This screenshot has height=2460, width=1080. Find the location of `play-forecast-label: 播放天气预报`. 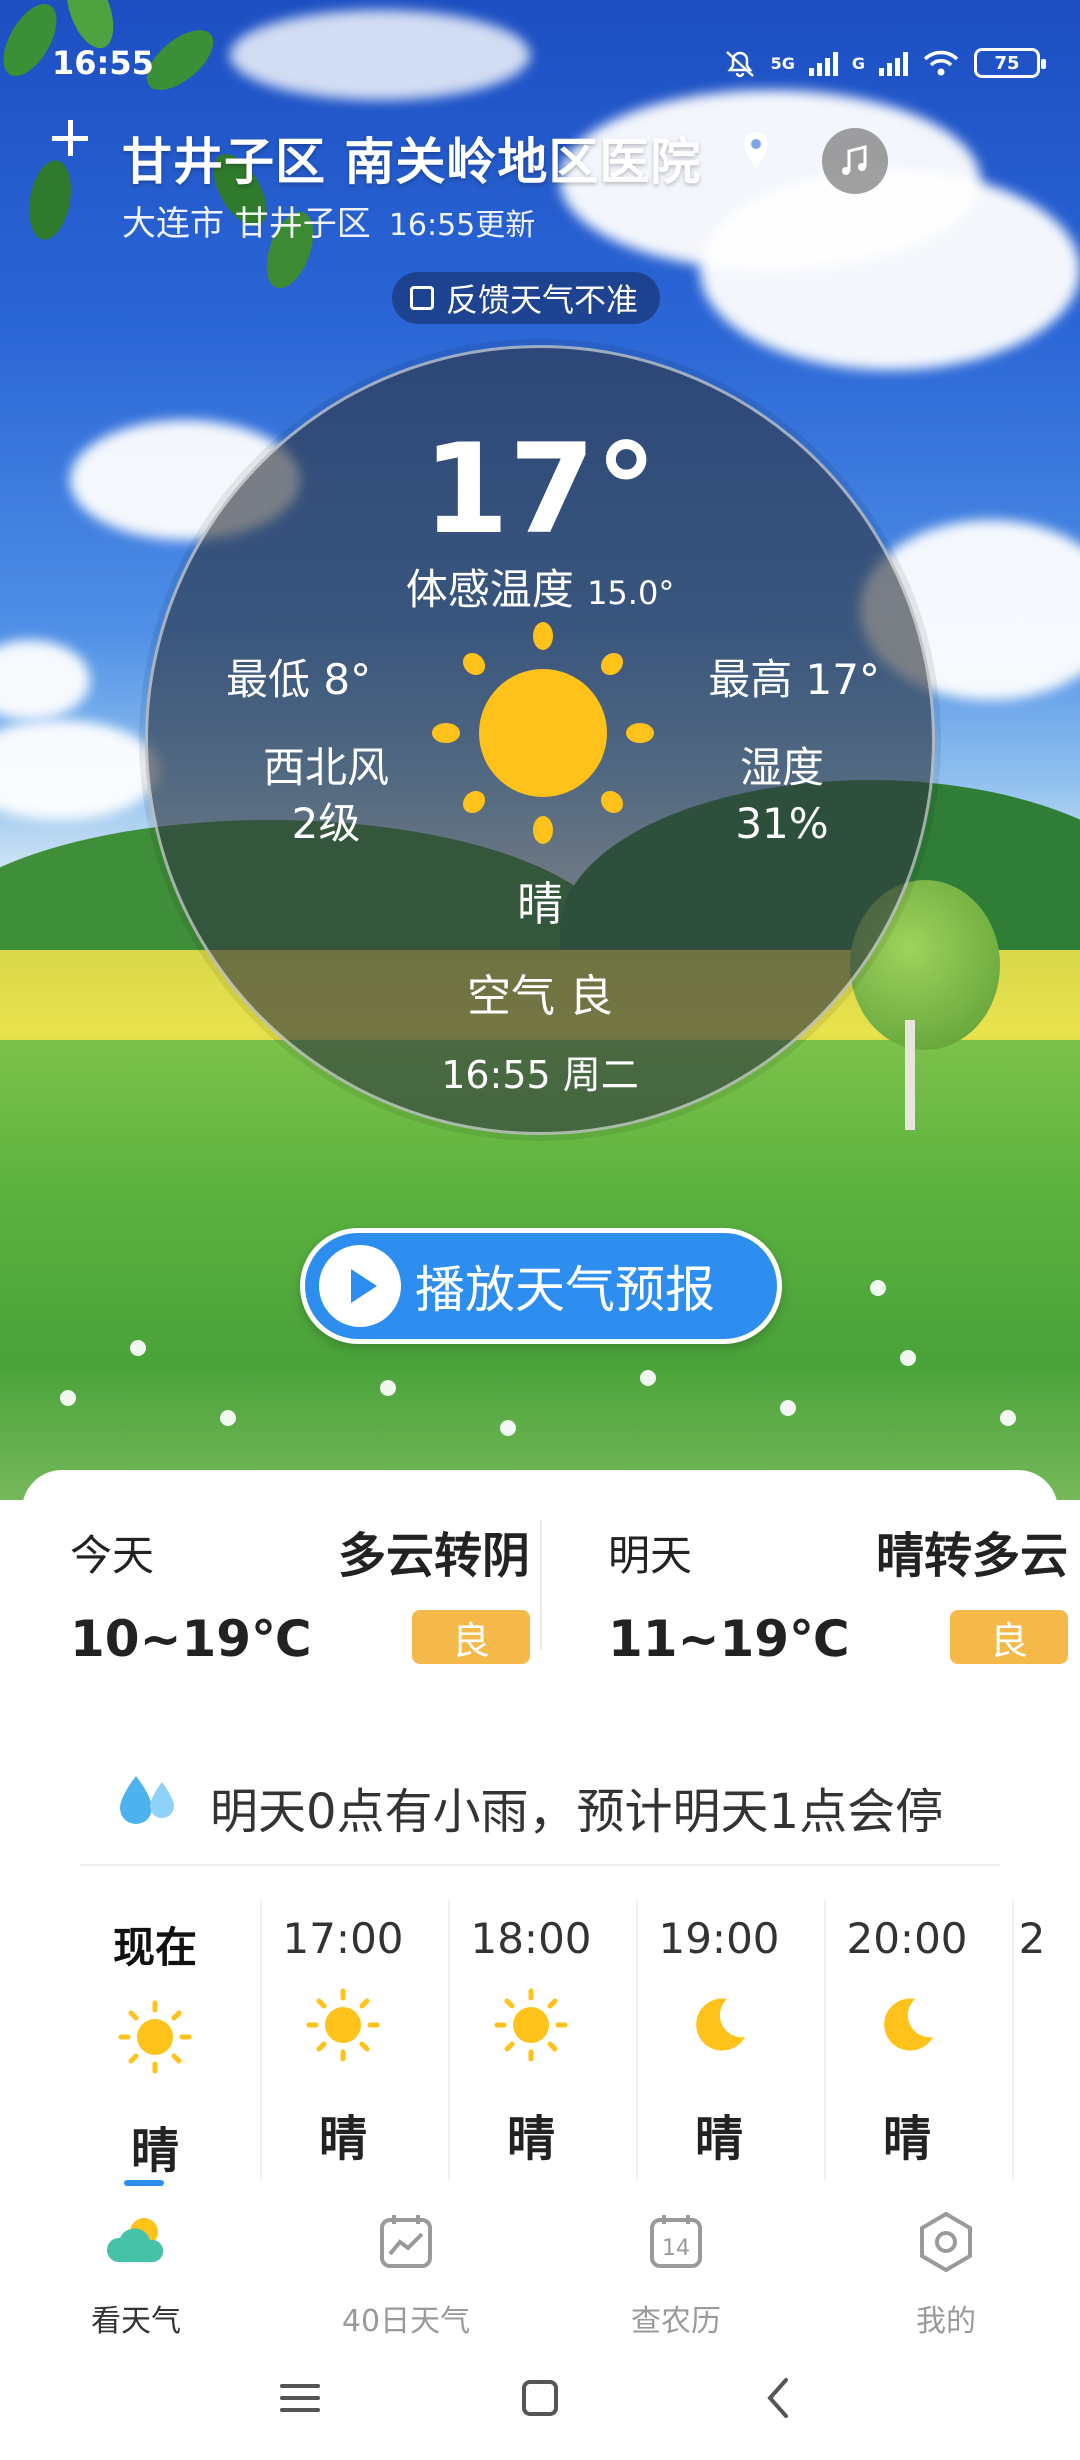

play-forecast-label: 播放天气预报 is located at coordinates (565, 1290).